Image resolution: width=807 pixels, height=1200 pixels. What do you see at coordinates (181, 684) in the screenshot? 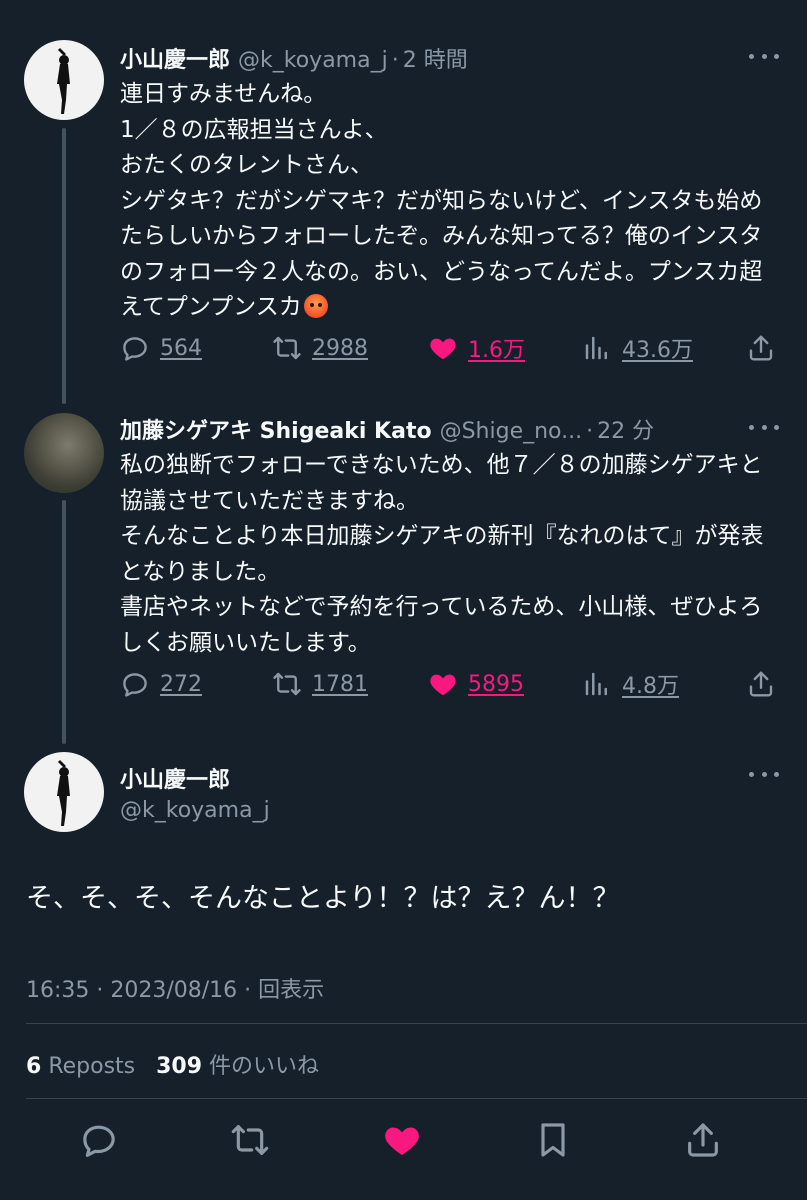
I see `reply-count: 272` at bounding box center [181, 684].